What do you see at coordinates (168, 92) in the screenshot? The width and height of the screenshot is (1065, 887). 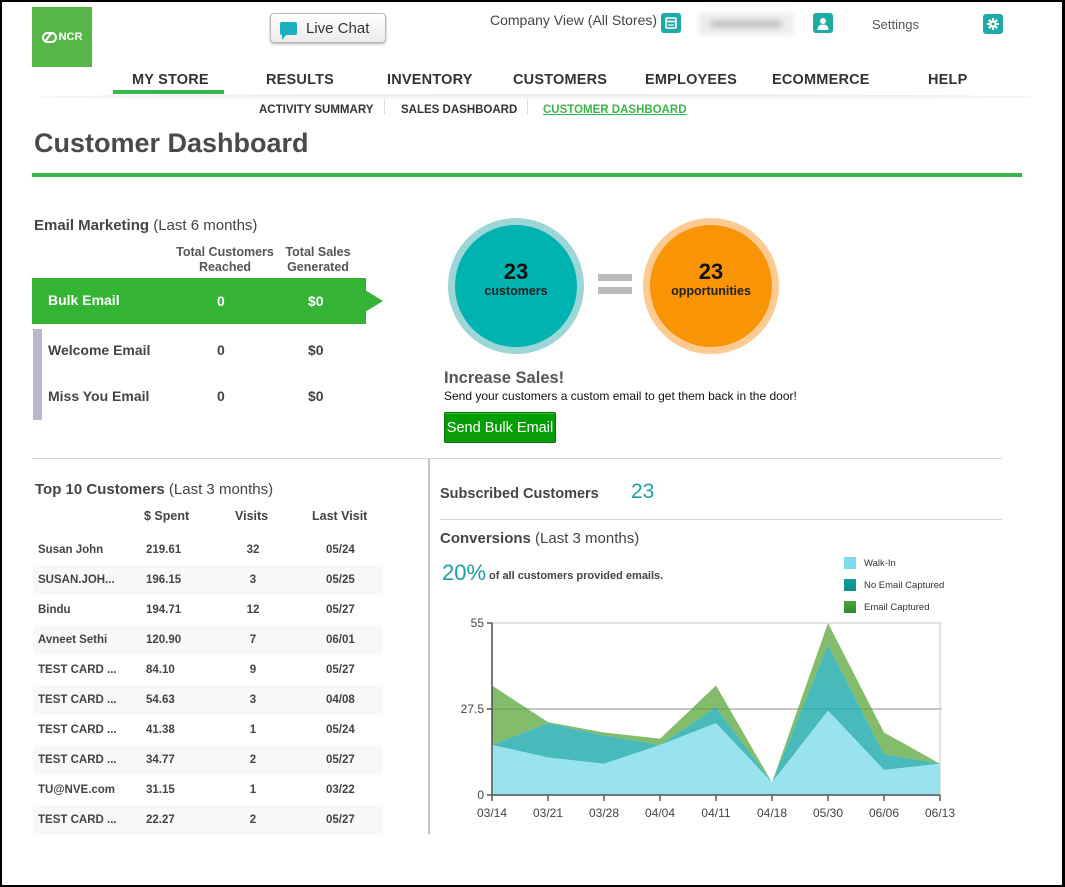 I see `nav-active-indicator` at bounding box center [168, 92].